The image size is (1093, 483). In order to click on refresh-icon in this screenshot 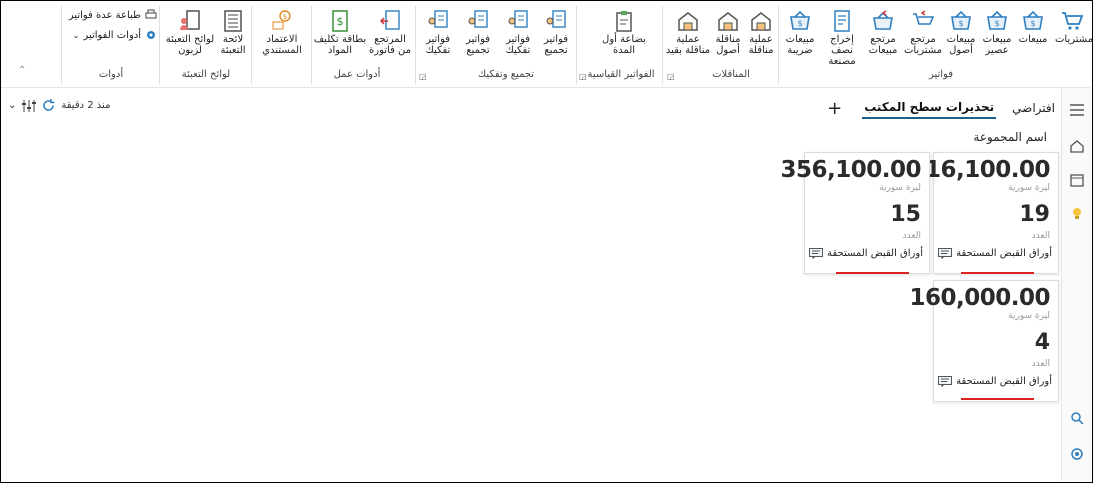, I will do `click(48, 105)`.